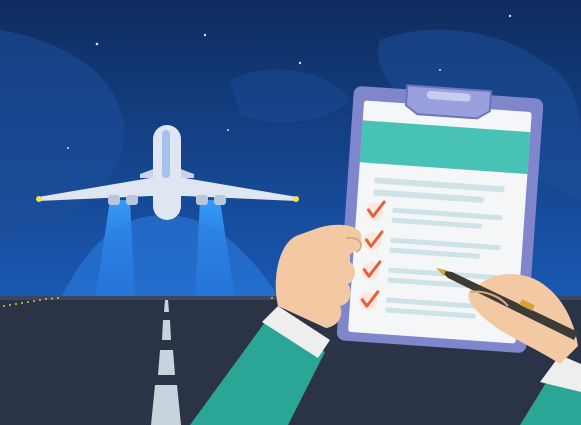 The height and width of the screenshot is (425, 581). I want to click on clipboard-clip, so click(448, 102).